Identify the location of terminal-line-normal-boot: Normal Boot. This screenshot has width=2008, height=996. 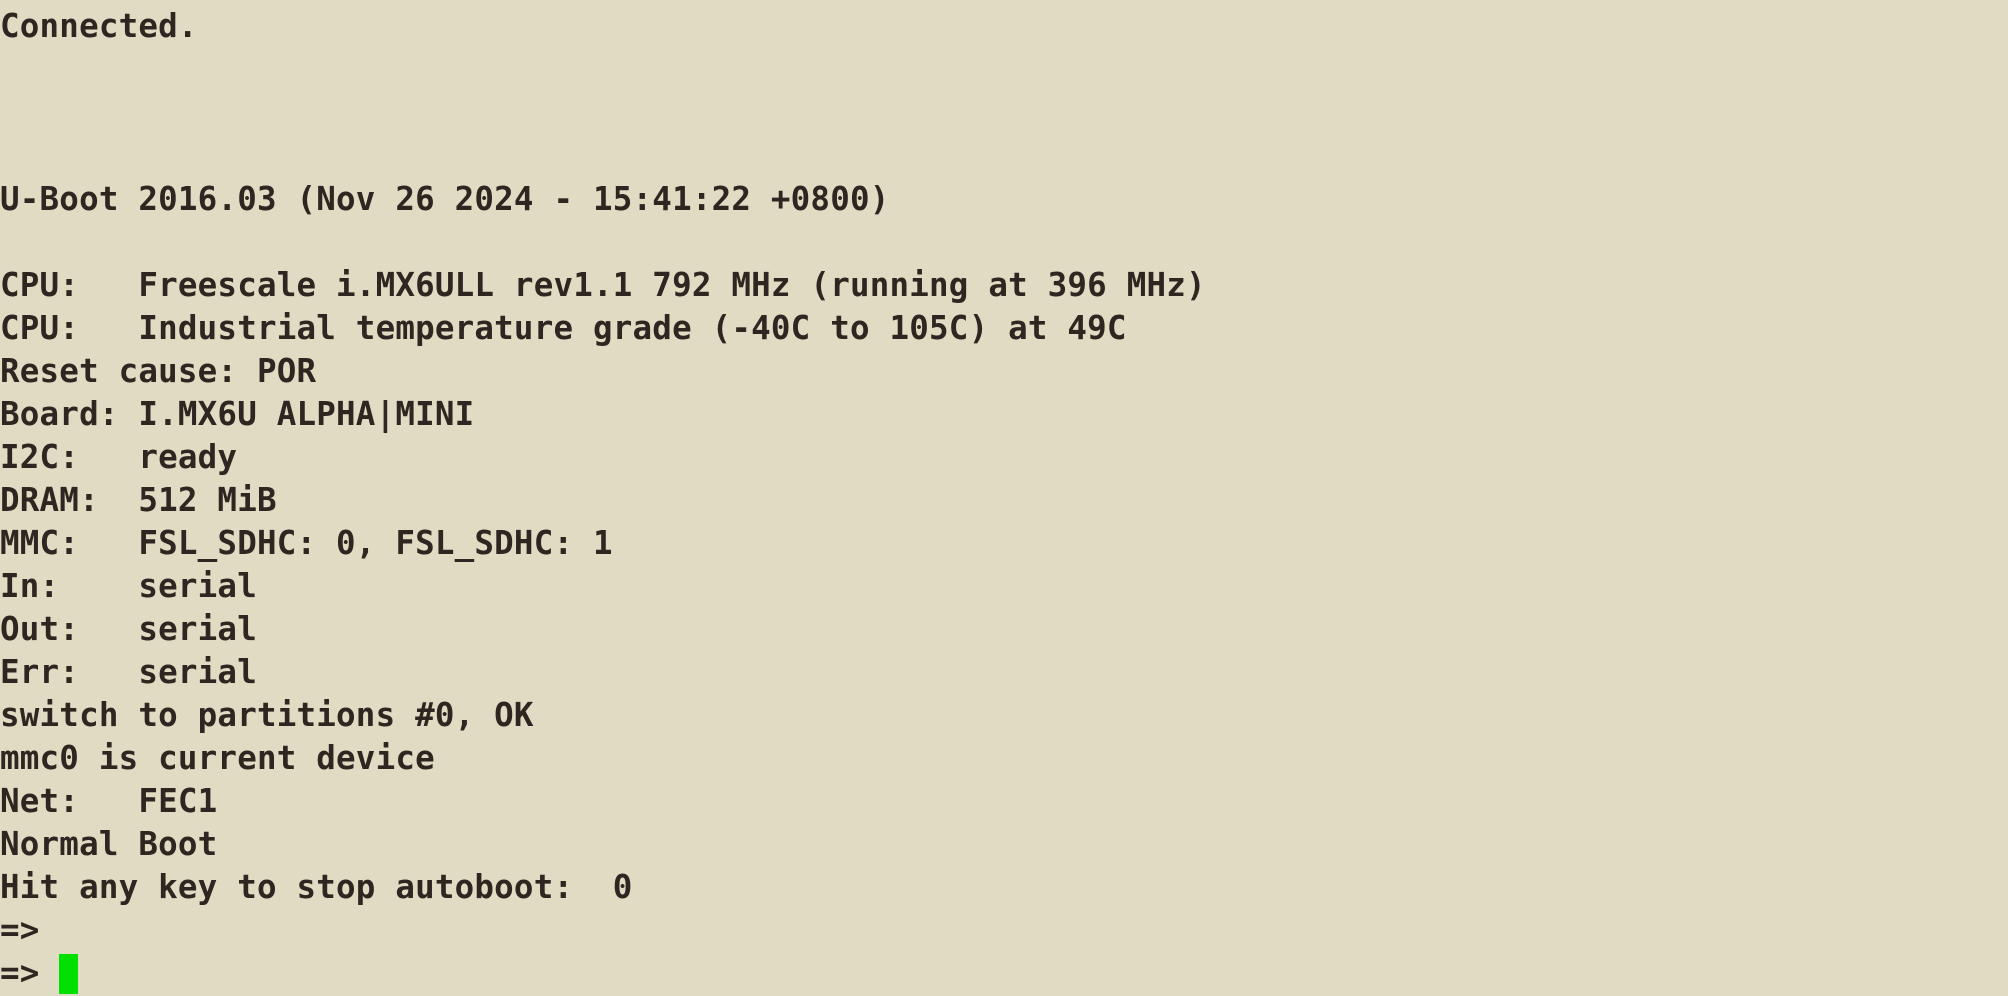
(109, 844).